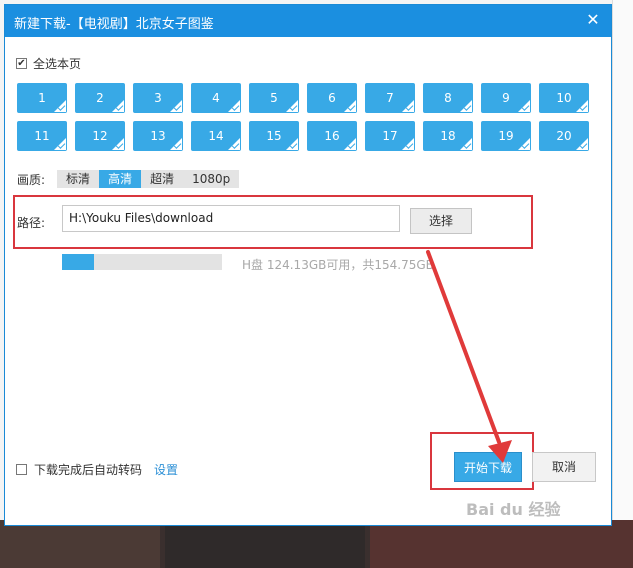 The image size is (633, 568). Describe the element at coordinates (78, 262) in the screenshot. I see `disk-usage-fill` at that location.